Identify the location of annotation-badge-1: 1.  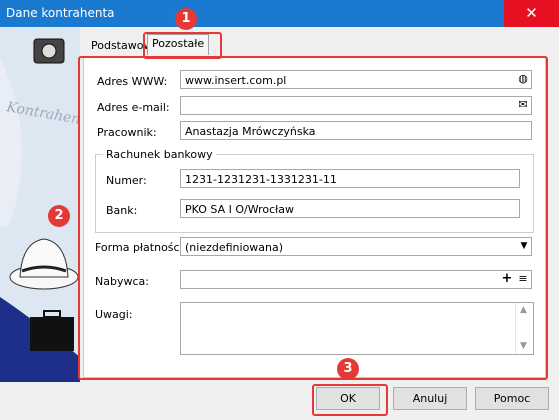
(186, 19).